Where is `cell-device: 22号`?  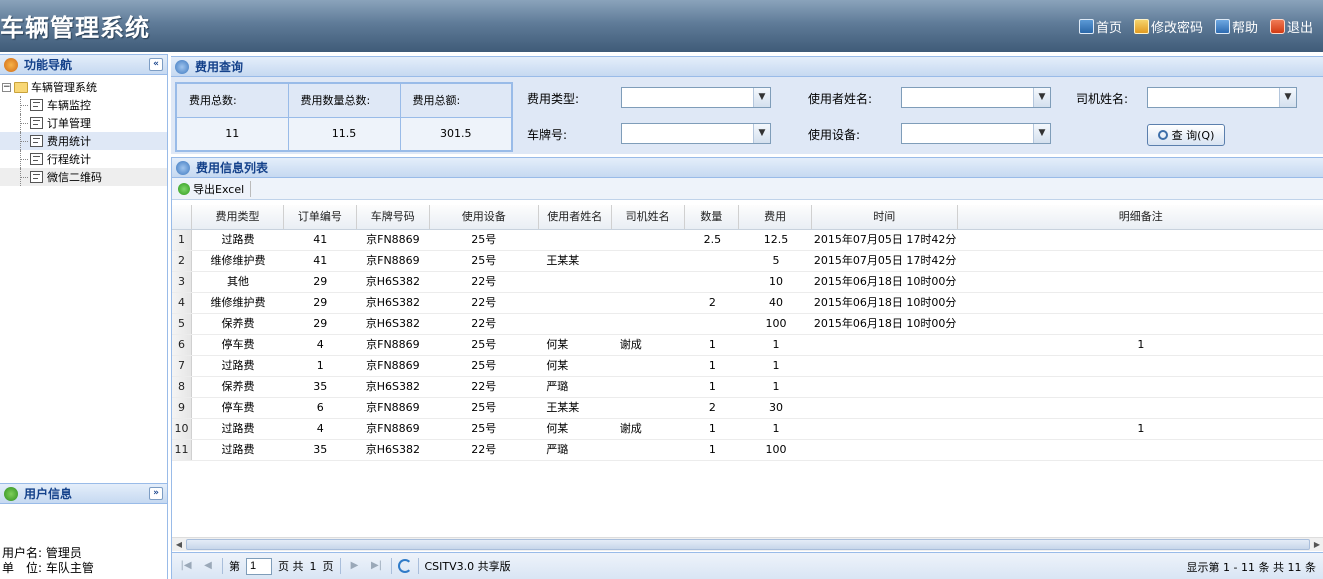
cell-device: 22号 is located at coordinates (484, 449).